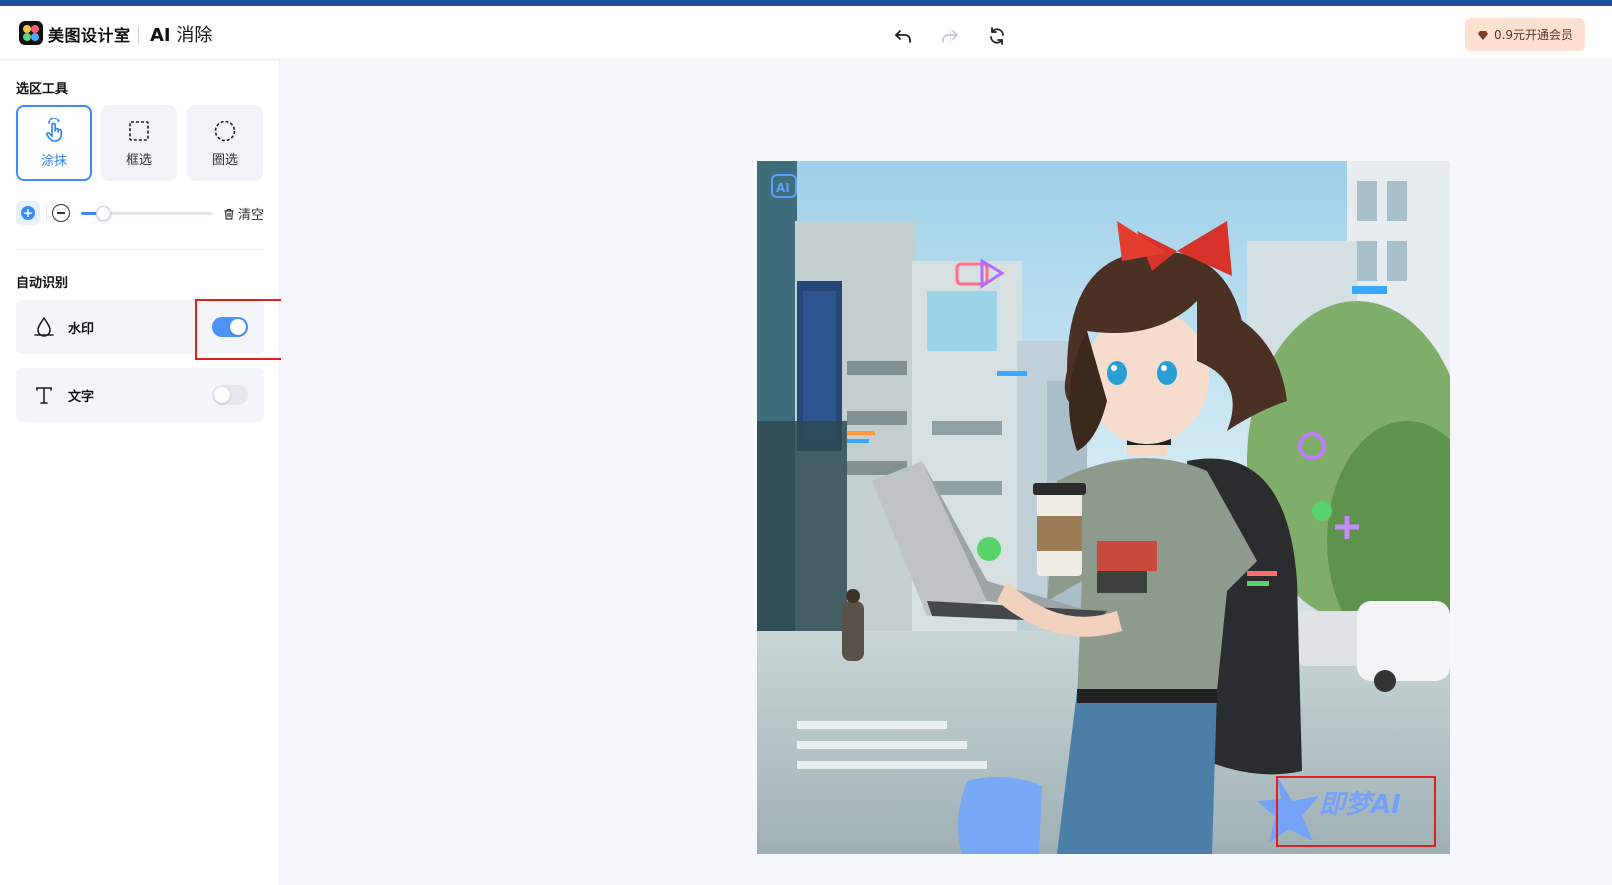  Describe the element at coordinates (53, 161) in the screenshot. I see `tool-smear-label: 涂抹` at that location.